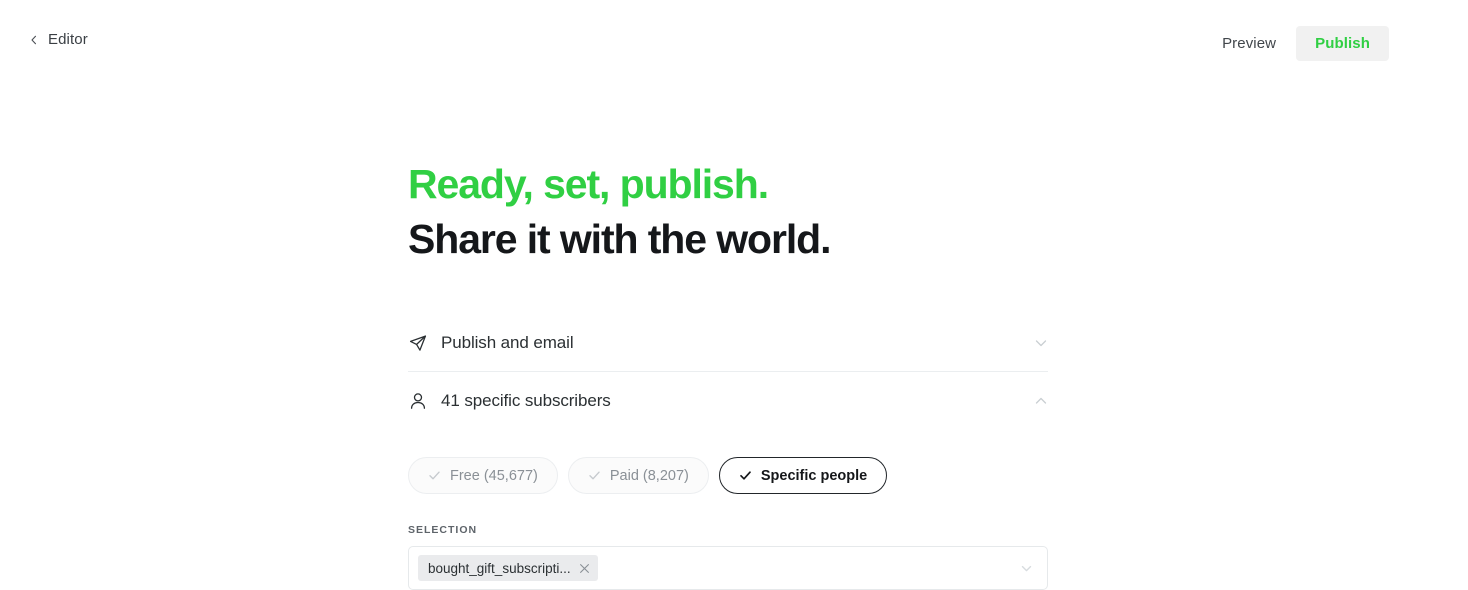 The width and height of the screenshot is (1468, 590). I want to click on selection-label: SELECTION, so click(443, 530).